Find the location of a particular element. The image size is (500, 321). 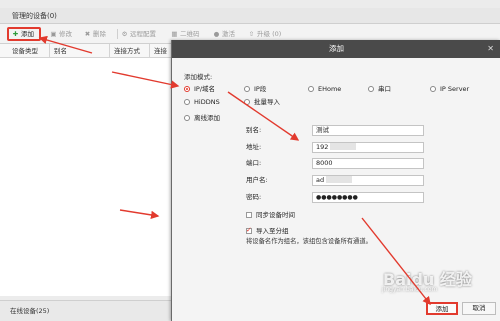

radio-selected-icon is located at coordinates (187, 89).